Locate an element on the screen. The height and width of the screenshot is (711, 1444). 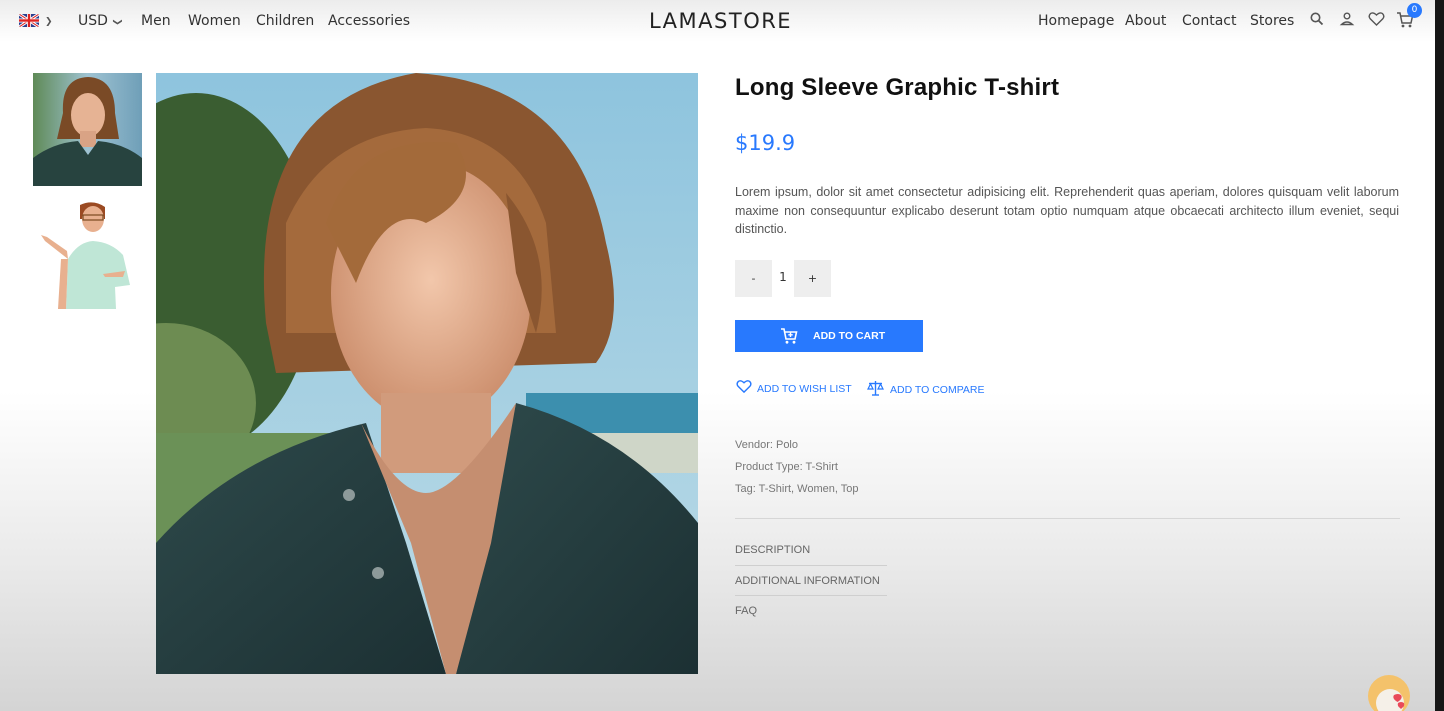
add-to-compare-link: ADD TO COMPARE is located at coordinates (926, 386).